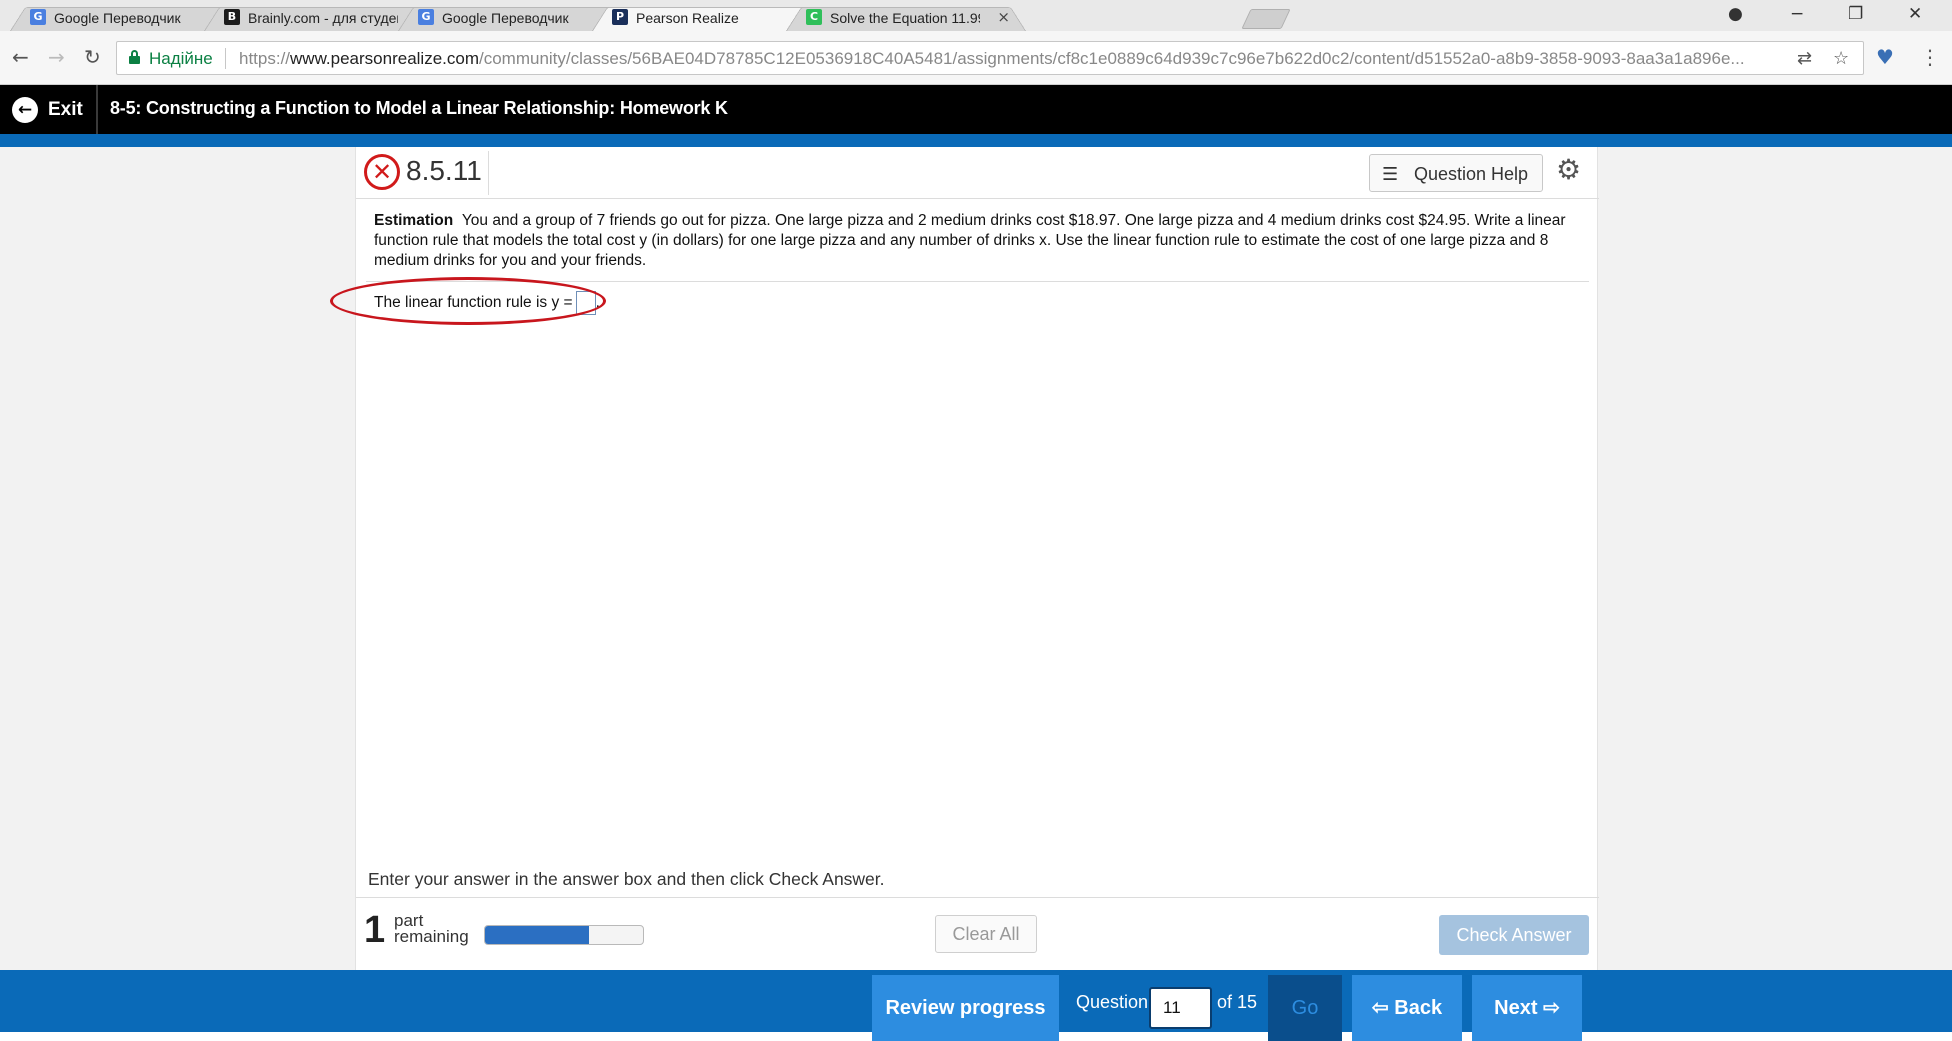 This screenshot has width=1952, height=1041. What do you see at coordinates (414, 220) in the screenshot?
I see `question-lead: Estimation` at bounding box center [414, 220].